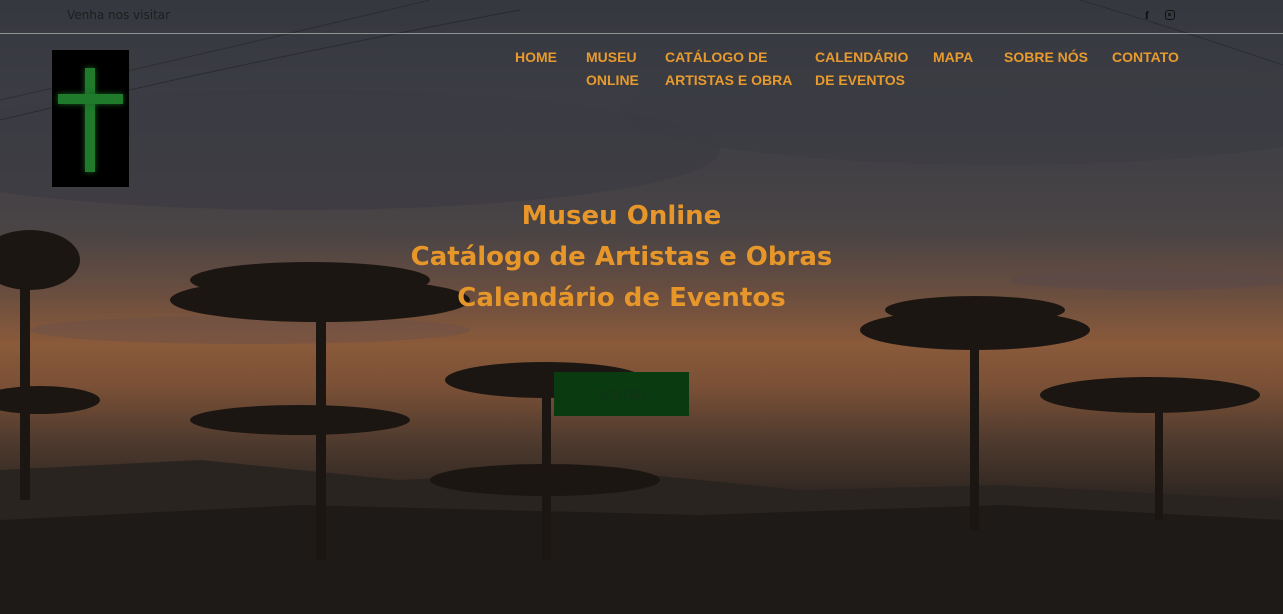 The image size is (1283, 614). I want to click on nav-item-catalogo: CATÁLOGO DE ARTISTAS E OBRA, so click(728, 69).